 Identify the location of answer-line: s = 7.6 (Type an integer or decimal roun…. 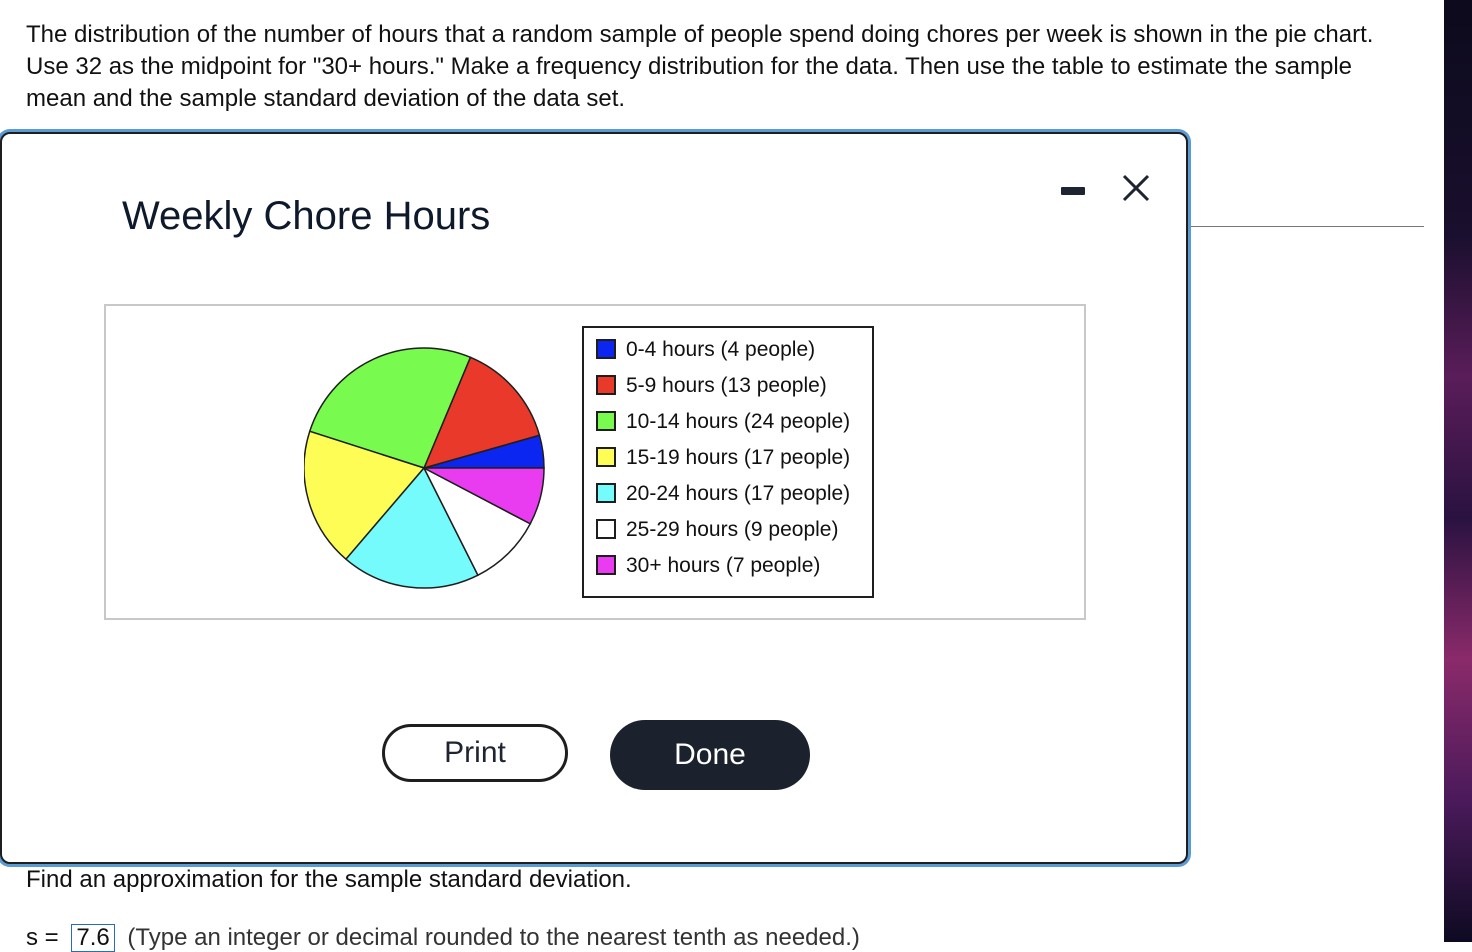
(443, 938).